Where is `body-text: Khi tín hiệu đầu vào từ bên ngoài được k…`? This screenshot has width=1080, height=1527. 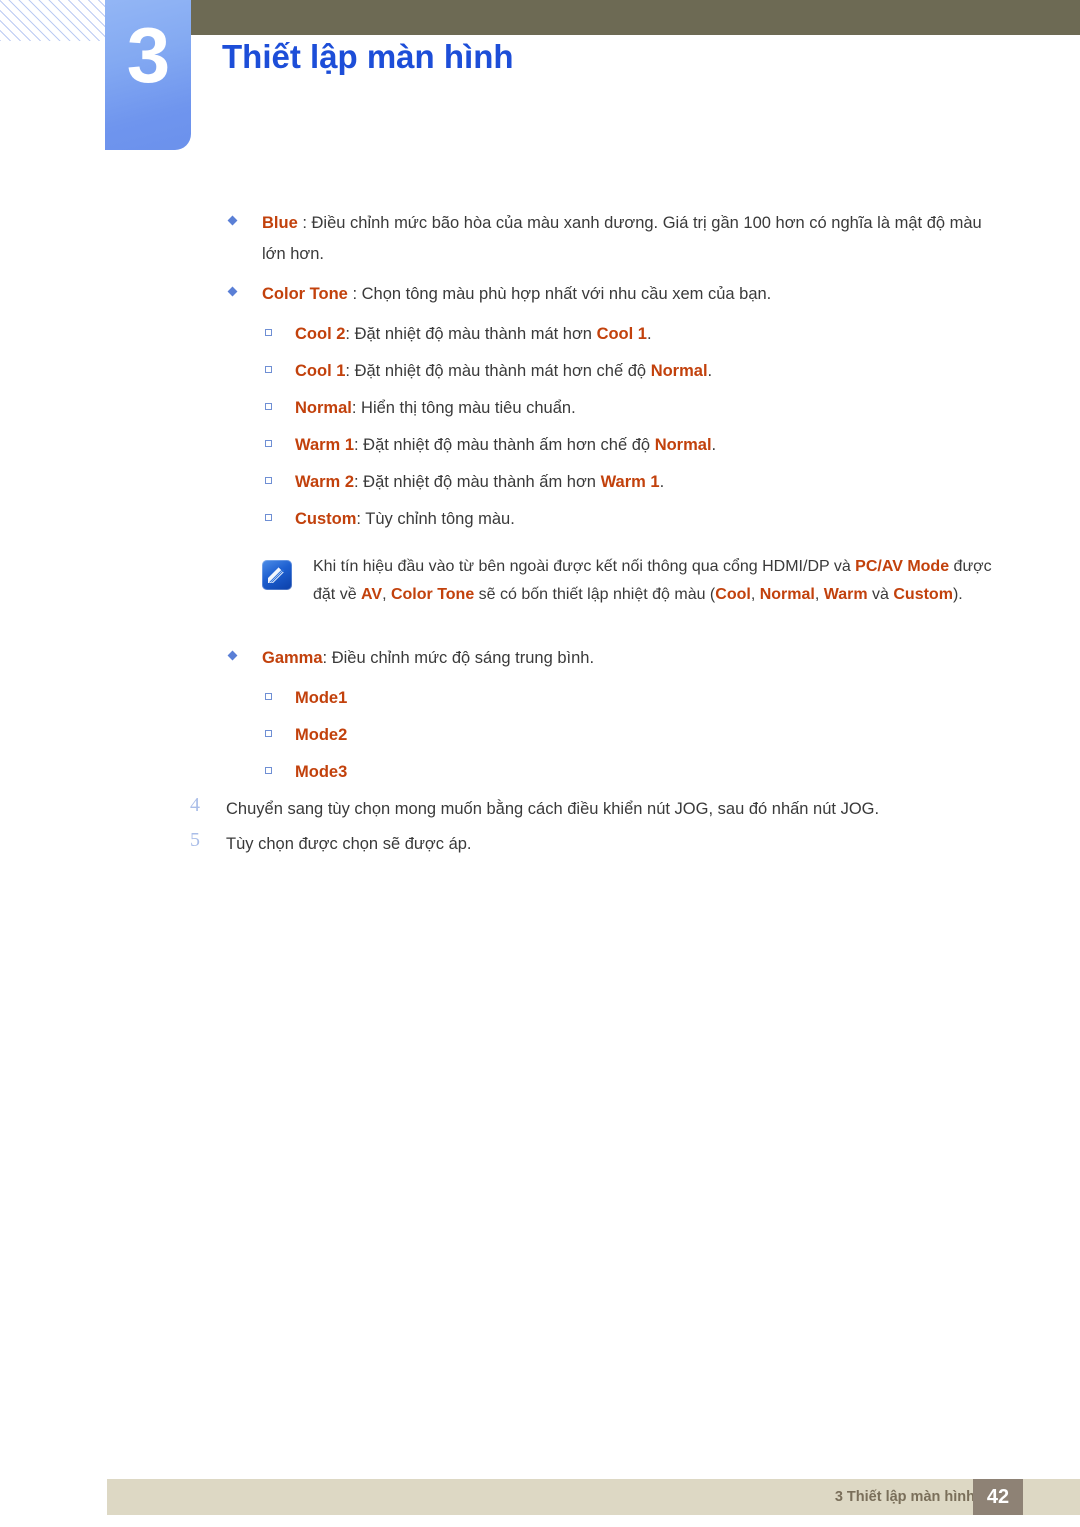 body-text: Khi tín hiệu đầu vào từ bên ngoài được k… is located at coordinates (584, 566).